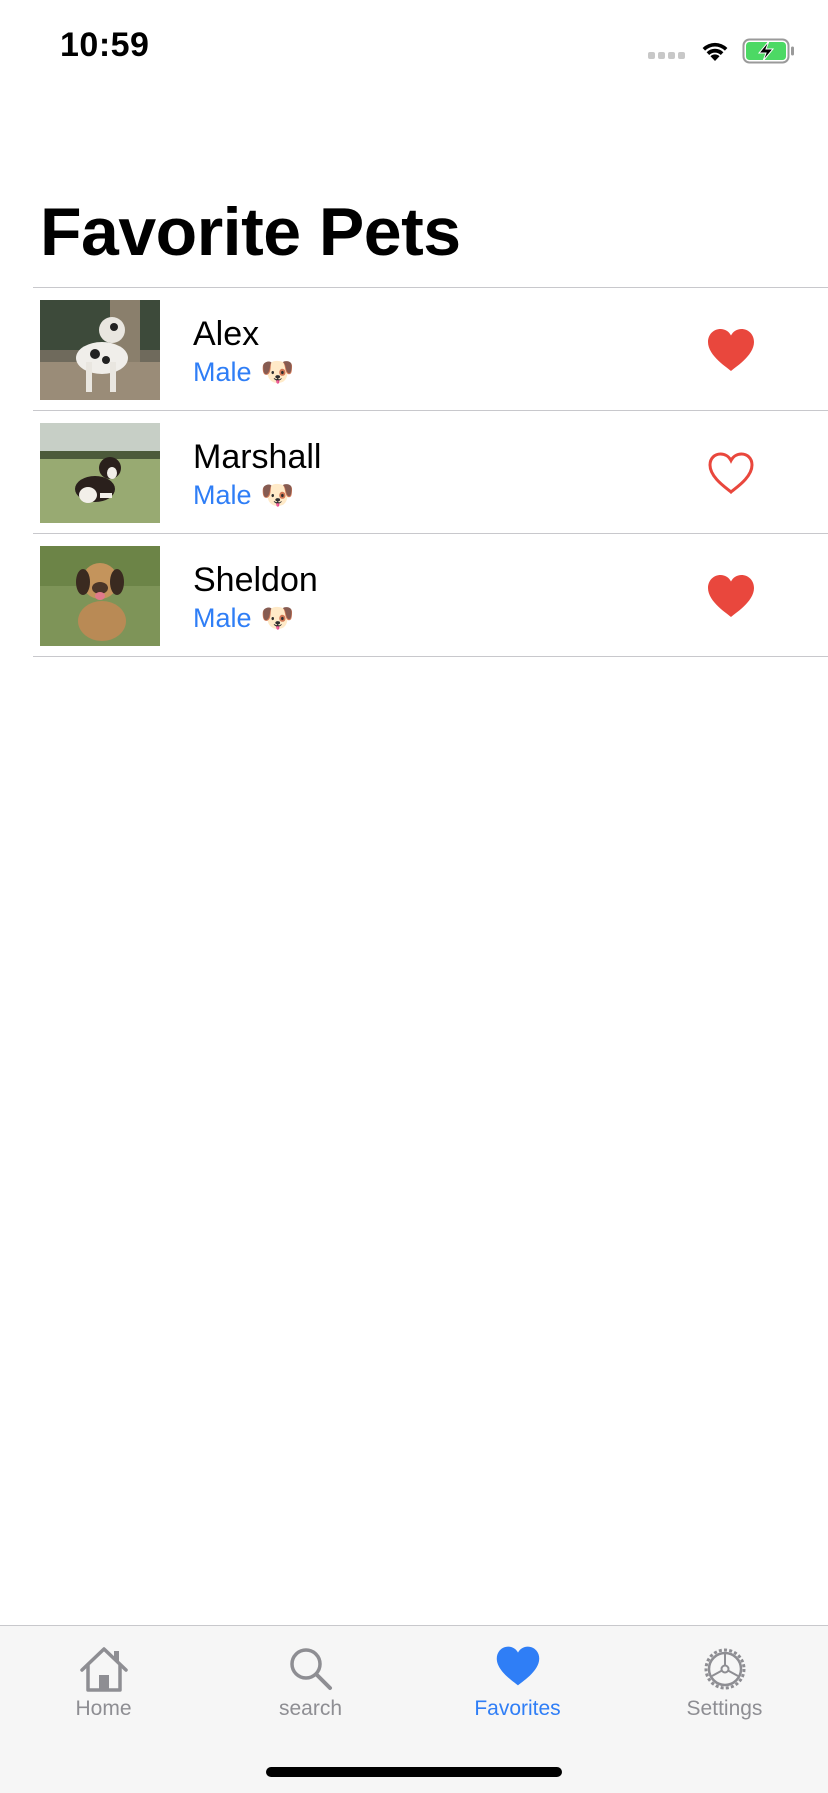  What do you see at coordinates (310, 1669) in the screenshot?
I see `magnifying-glass-icon` at bounding box center [310, 1669].